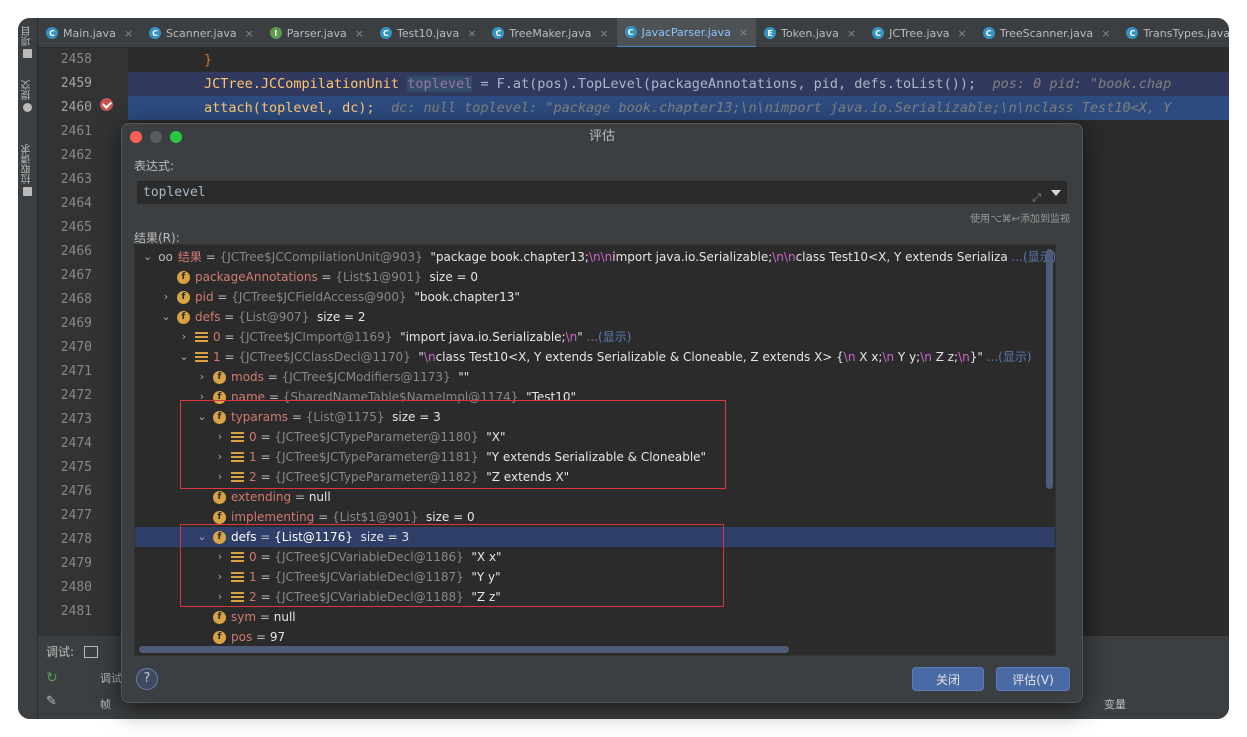 The height and width of the screenshot is (737, 1247). Describe the element at coordinates (165, 257) in the screenshot. I see `watch-glasses-icon: oo` at that location.